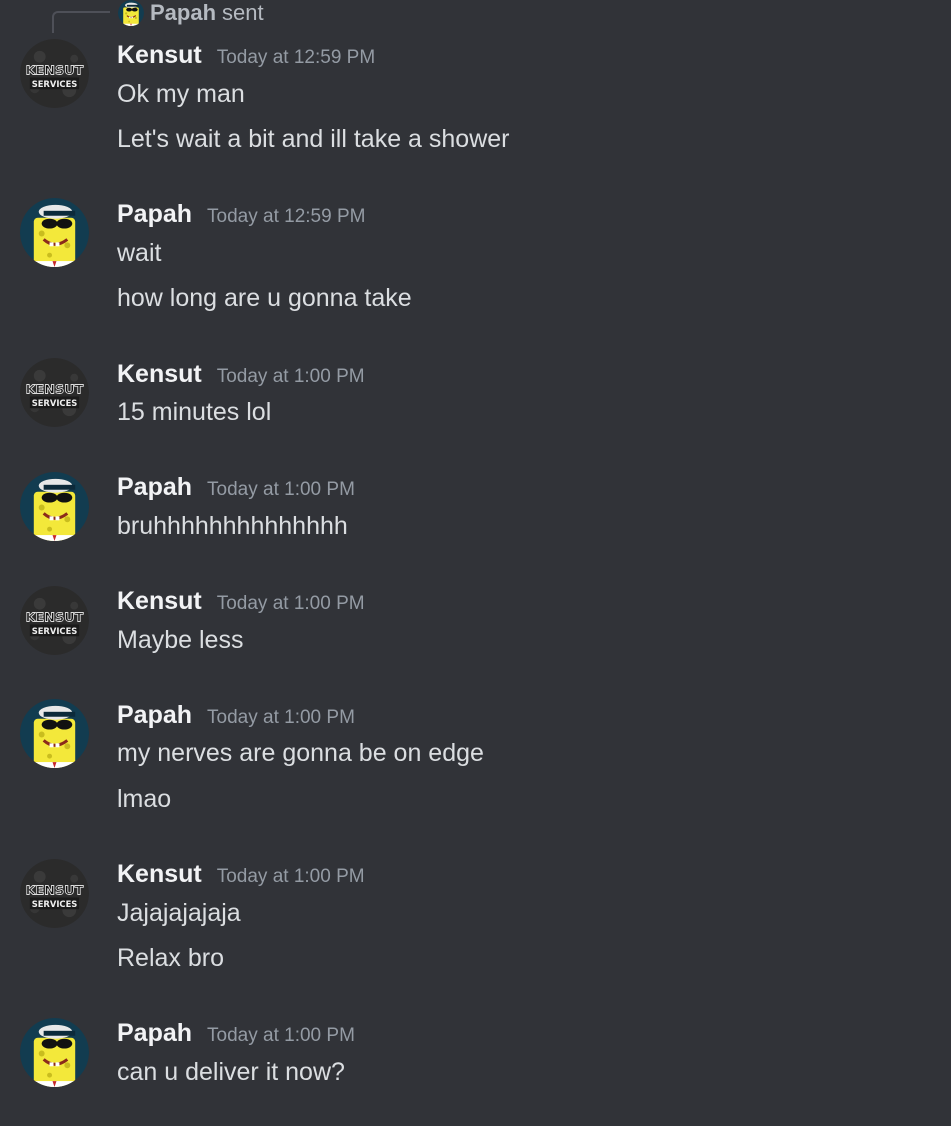  I want to click on reply-reference: Papah sent, so click(191, 13).